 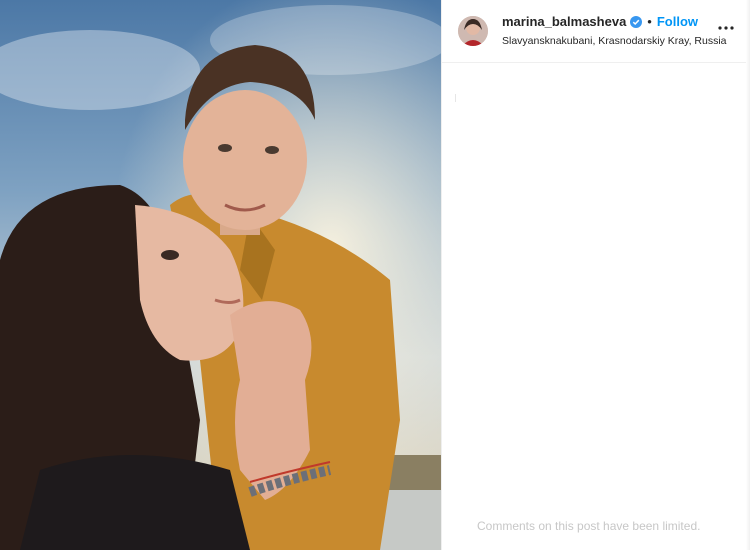 I want to click on avatar-image, so click(x=473, y=31).